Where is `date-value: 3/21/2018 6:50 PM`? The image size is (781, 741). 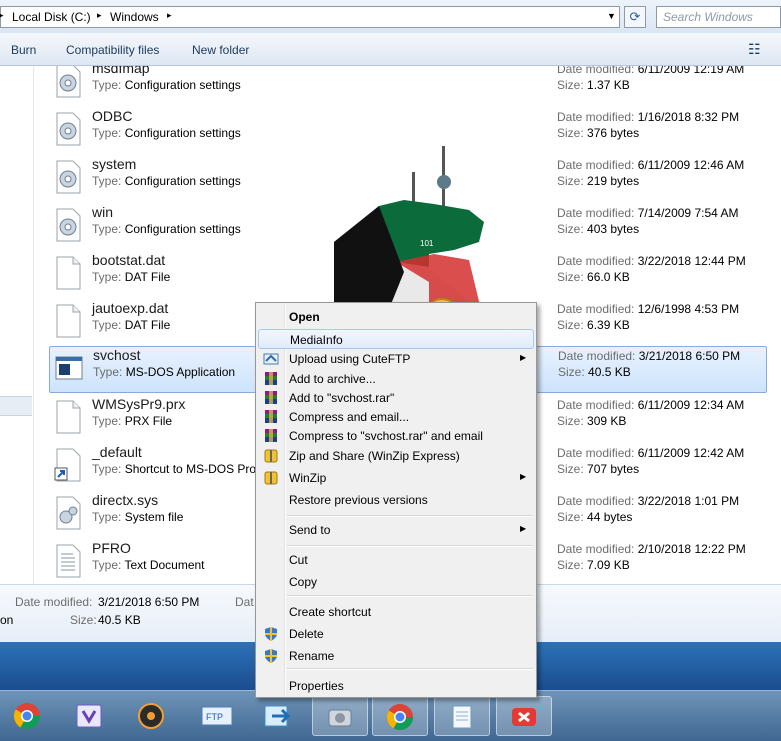 date-value: 3/21/2018 6:50 PM is located at coordinates (689, 356).